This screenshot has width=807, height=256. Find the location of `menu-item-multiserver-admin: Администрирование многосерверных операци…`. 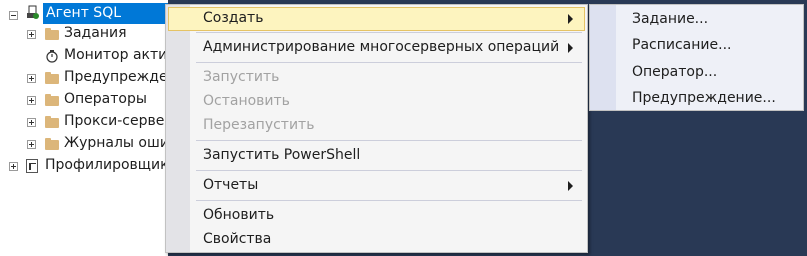

menu-item-multiserver-admin: Администрирование многосерверных операци… is located at coordinates (376, 48).